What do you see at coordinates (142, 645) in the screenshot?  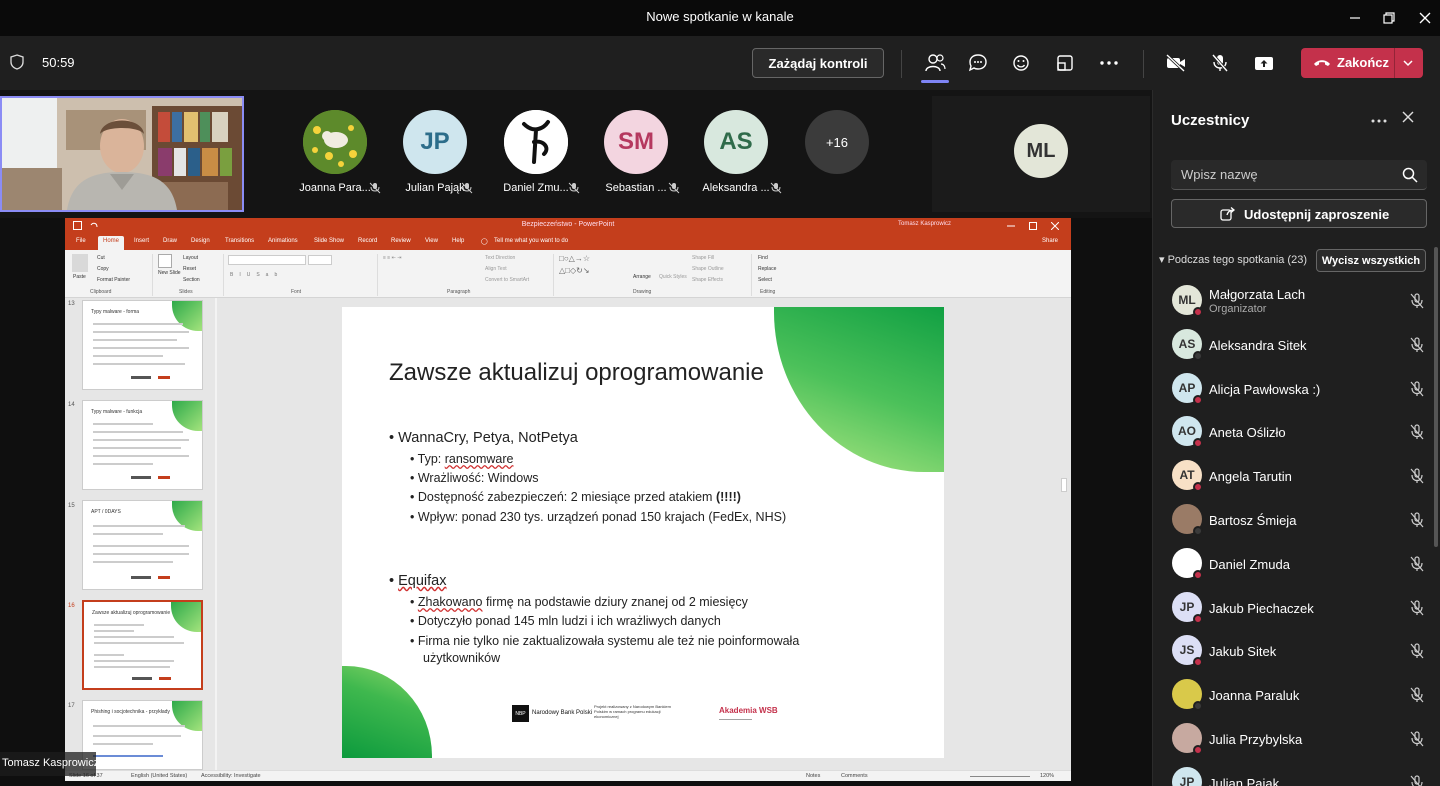 I see `slide-thumbnail-selected: Zawsze aktualizuj oprogramowanie` at bounding box center [142, 645].